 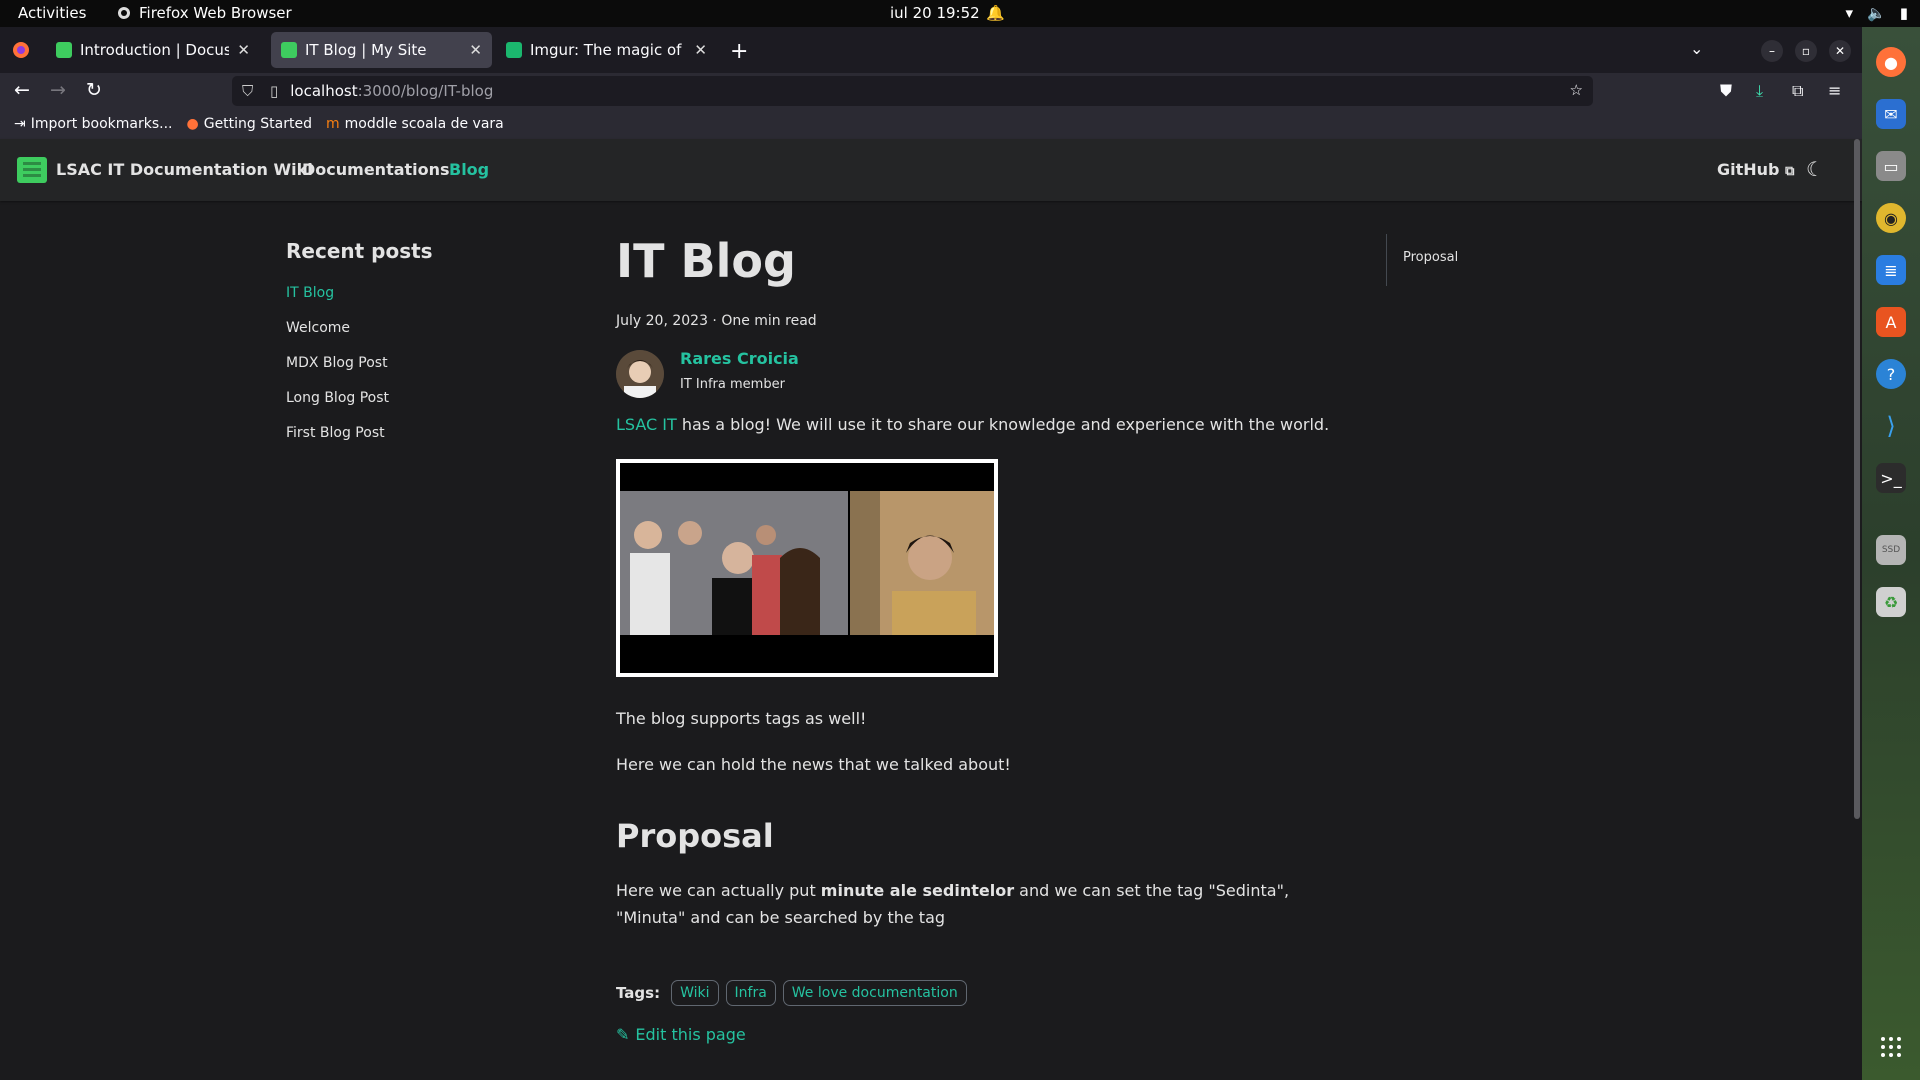 What do you see at coordinates (425, 91) in the screenshot?
I see `url-path: :3000/blog/IT-blog` at bounding box center [425, 91].